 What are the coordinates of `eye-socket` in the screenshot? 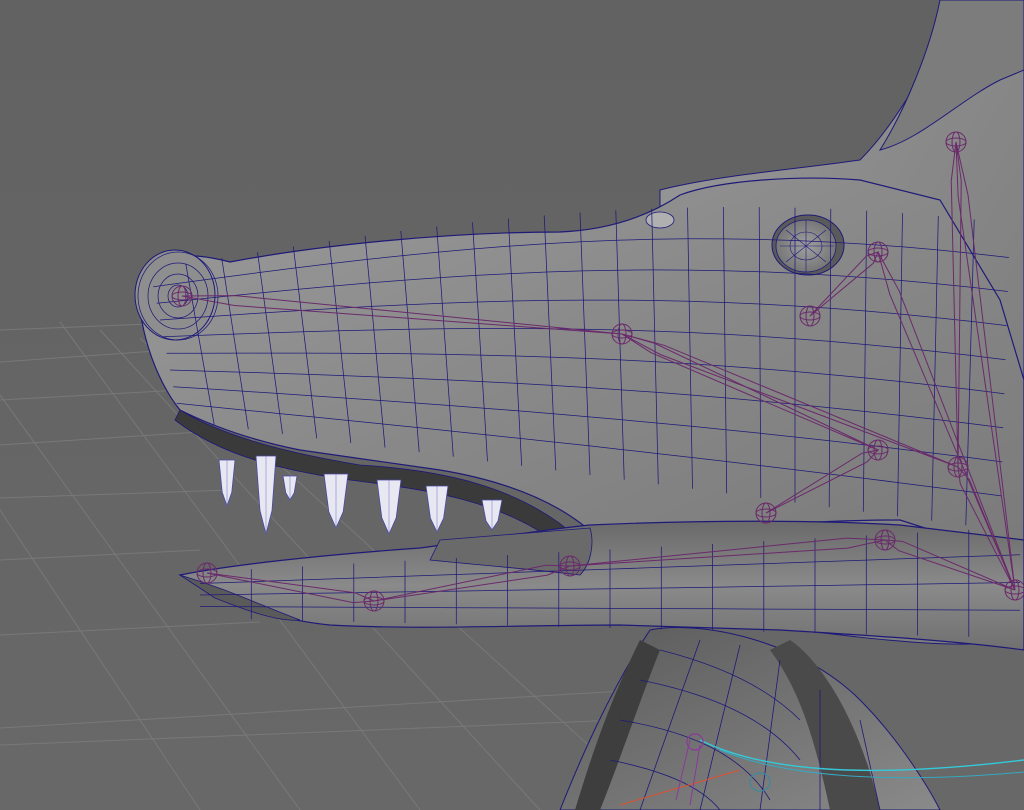 It's located at (808, 245).